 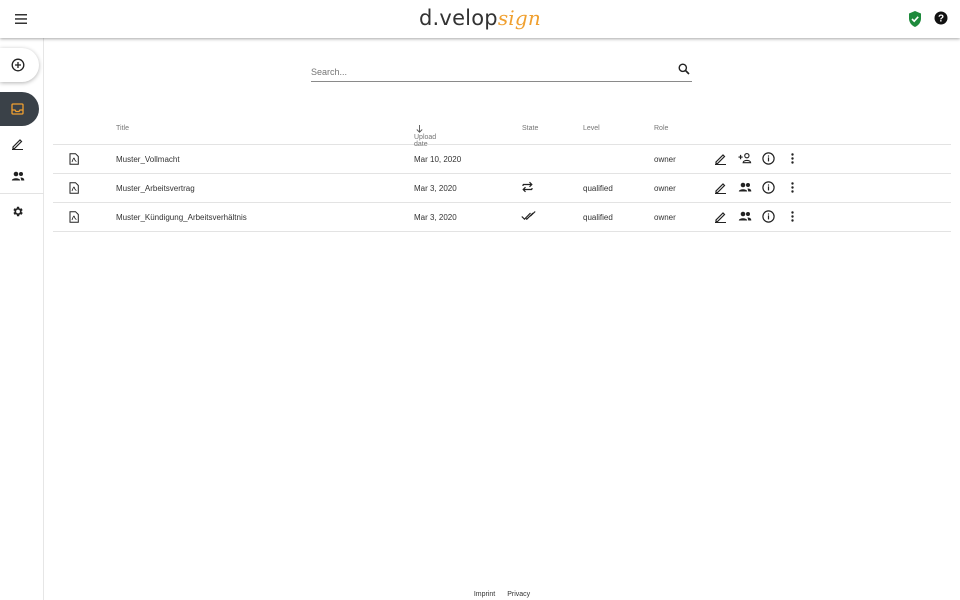 What do you see at coordinates (458, 18) in the screenshot?
I see `brand-main: d.velop` at bounding box center [458, 18].